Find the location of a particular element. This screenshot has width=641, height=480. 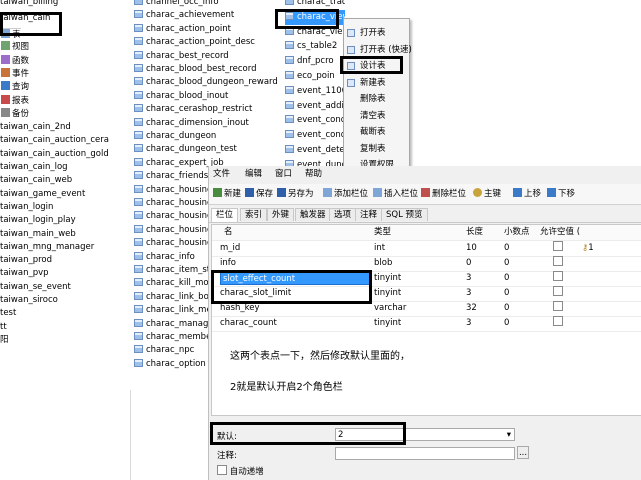

table-item: event_1106 is located at coordinates (315, 91).